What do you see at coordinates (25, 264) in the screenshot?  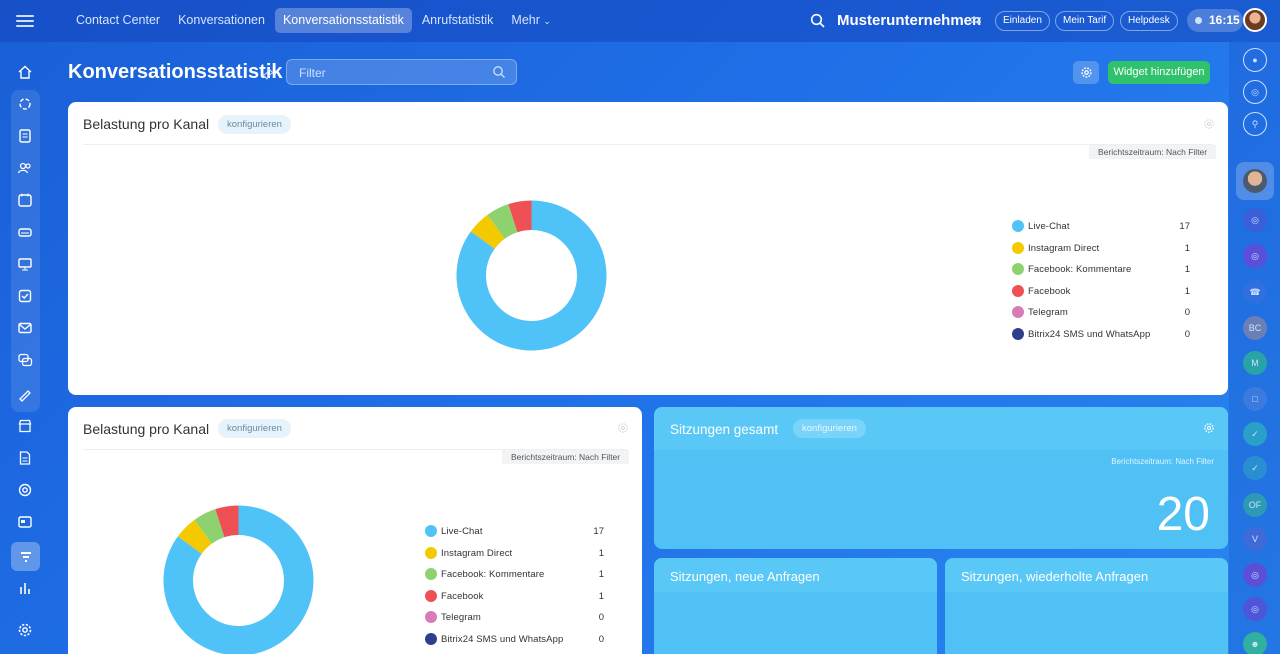 I see `webinar-icon` at bounding box center [25, 264].